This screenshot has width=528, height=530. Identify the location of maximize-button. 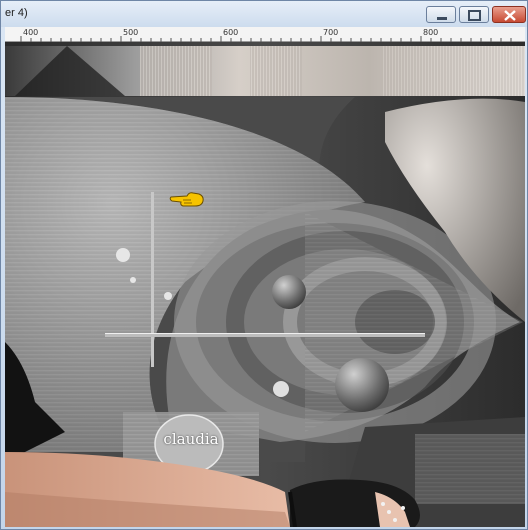
(474, 14).